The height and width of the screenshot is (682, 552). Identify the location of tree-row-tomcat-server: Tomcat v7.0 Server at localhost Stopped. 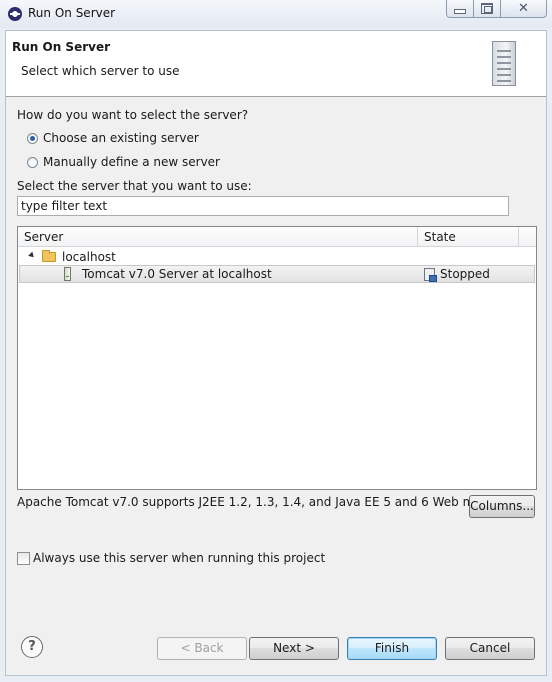
(277, 274).